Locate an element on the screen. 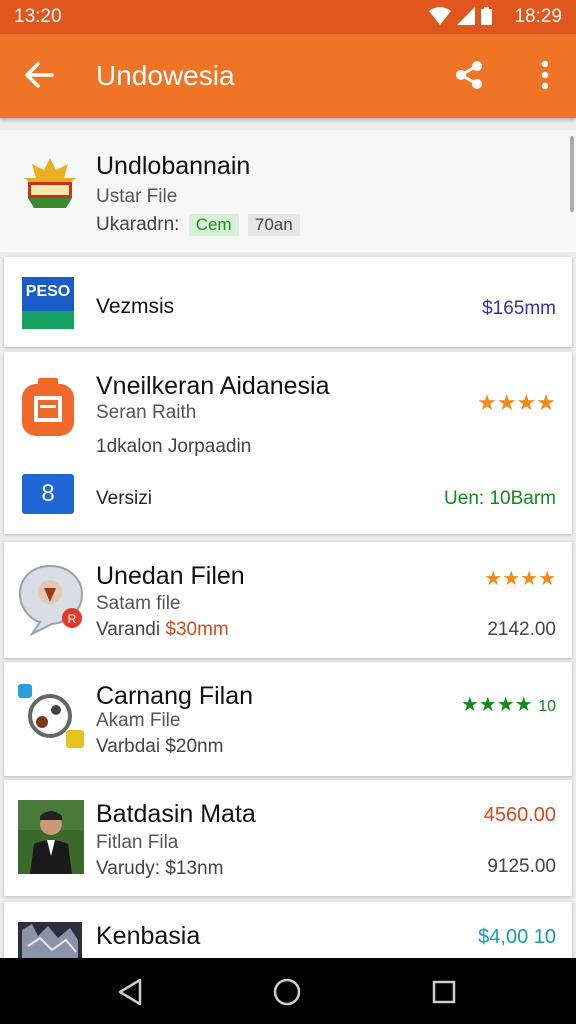 The width and height of the screenshot is (576, 1024). item-title: Vezmsis is located at coordinates (135, 306).